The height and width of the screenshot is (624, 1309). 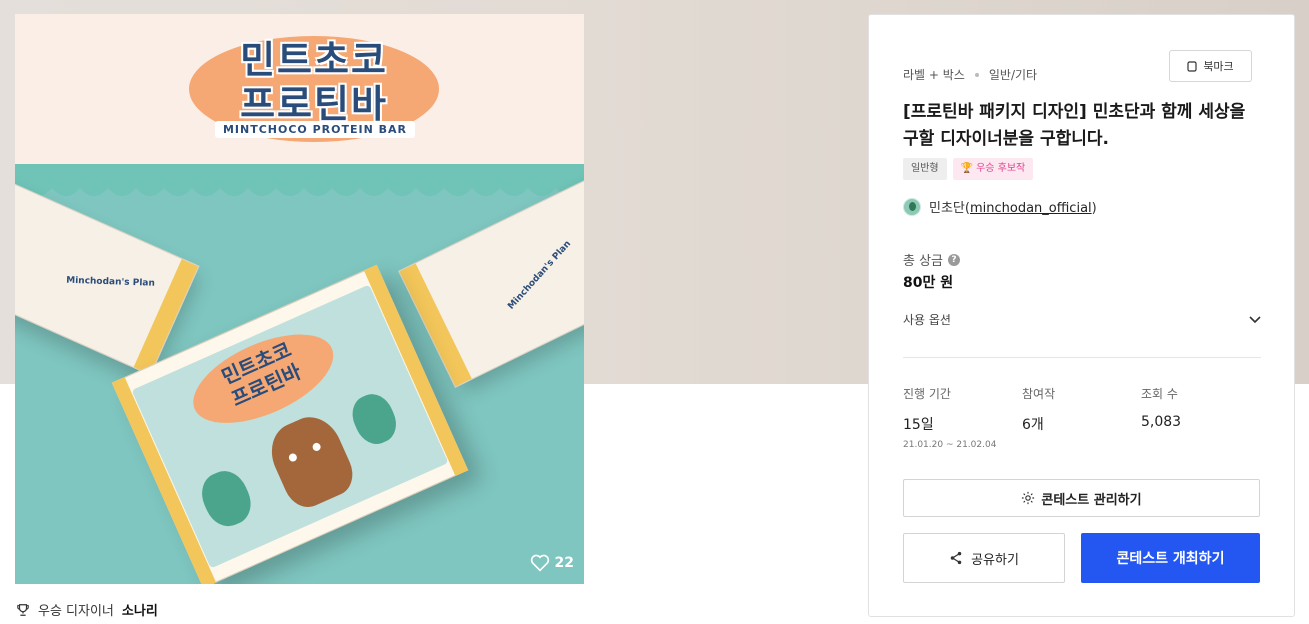 I want to click on host-name: 민초단, so click(x=947, y=208).